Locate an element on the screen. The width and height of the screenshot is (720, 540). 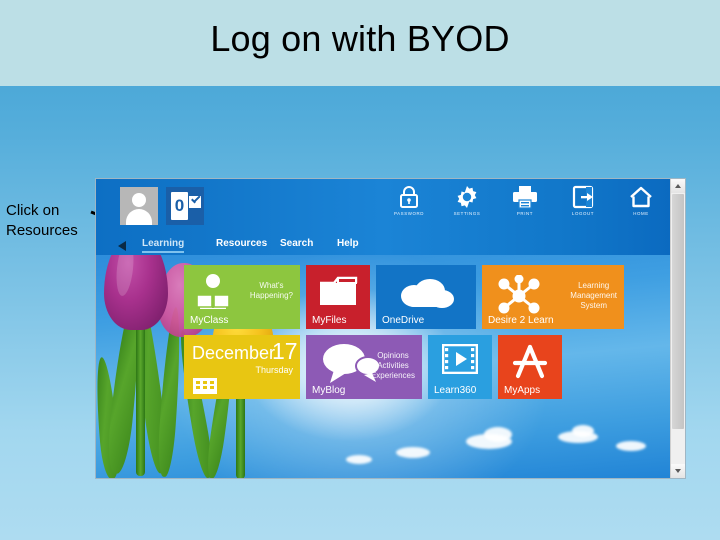
tile-learn360-label: Learn360 is located at coordinates (455, 390).